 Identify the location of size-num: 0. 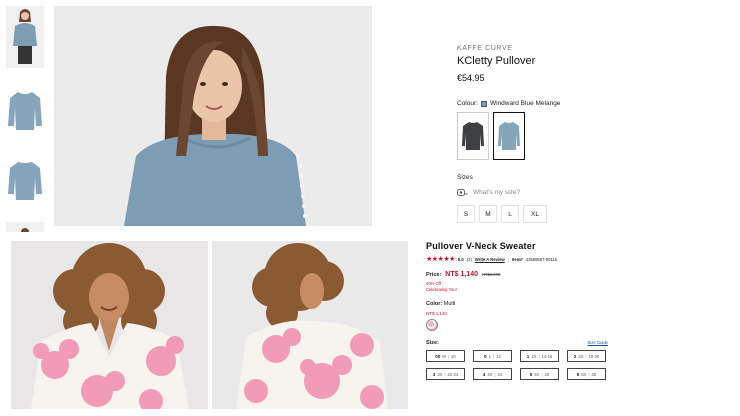
(485, 356).